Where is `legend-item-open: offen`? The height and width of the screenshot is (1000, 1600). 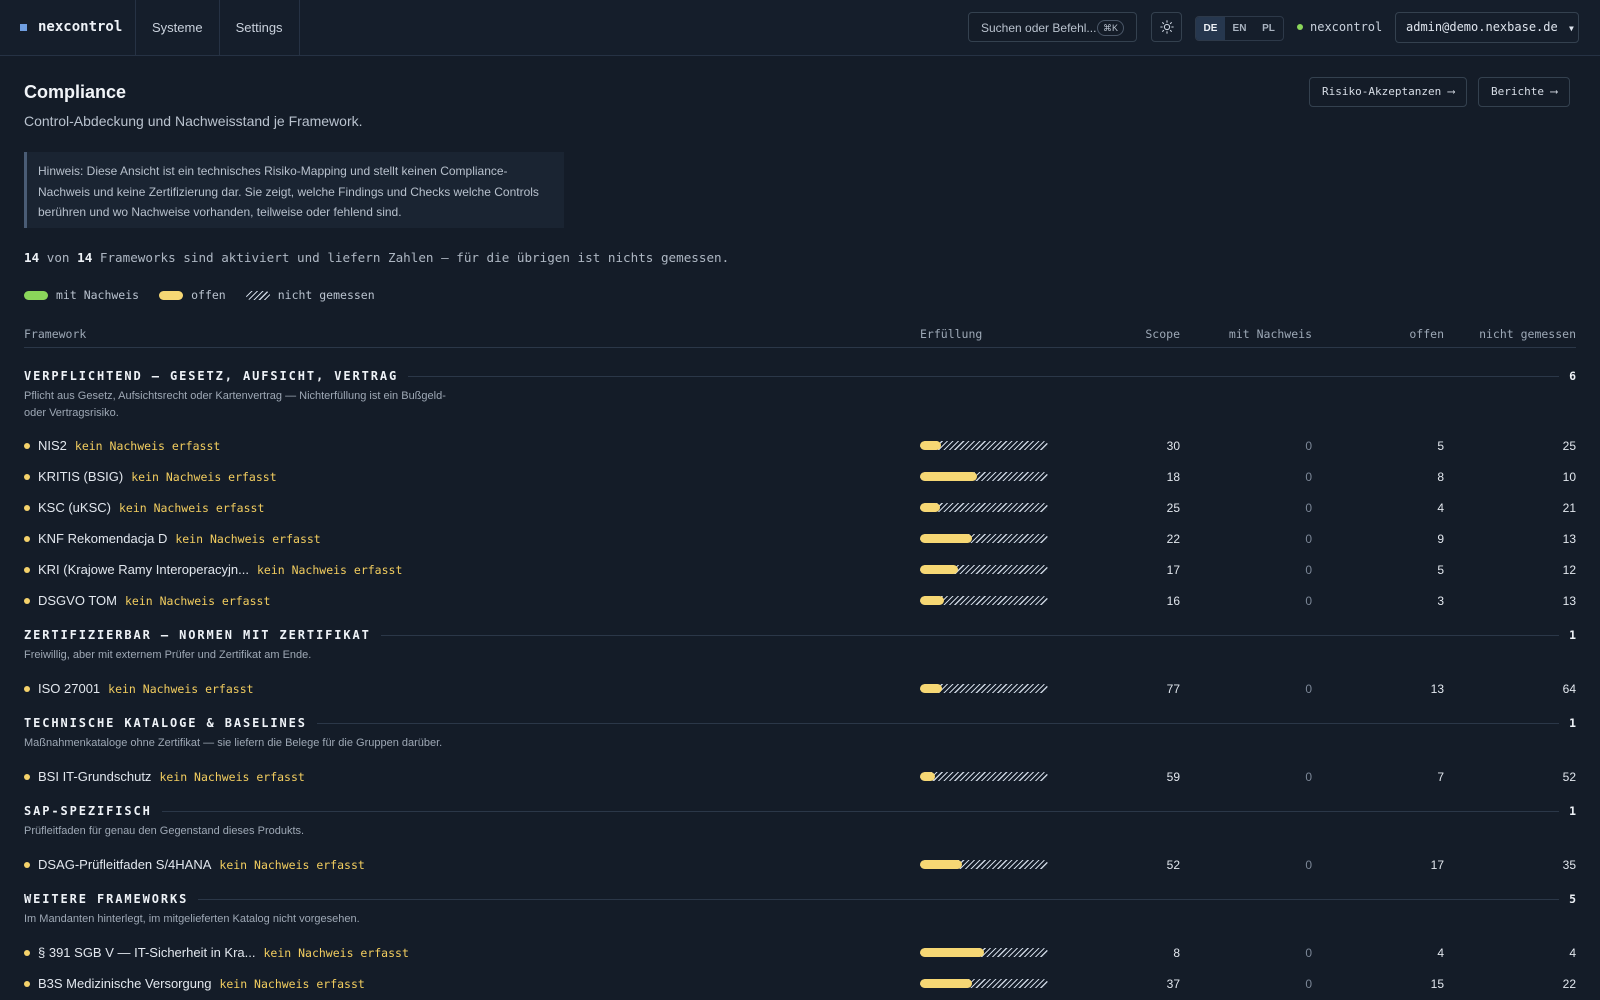 legend-item-open: offen is located at coordinates (192, 295).